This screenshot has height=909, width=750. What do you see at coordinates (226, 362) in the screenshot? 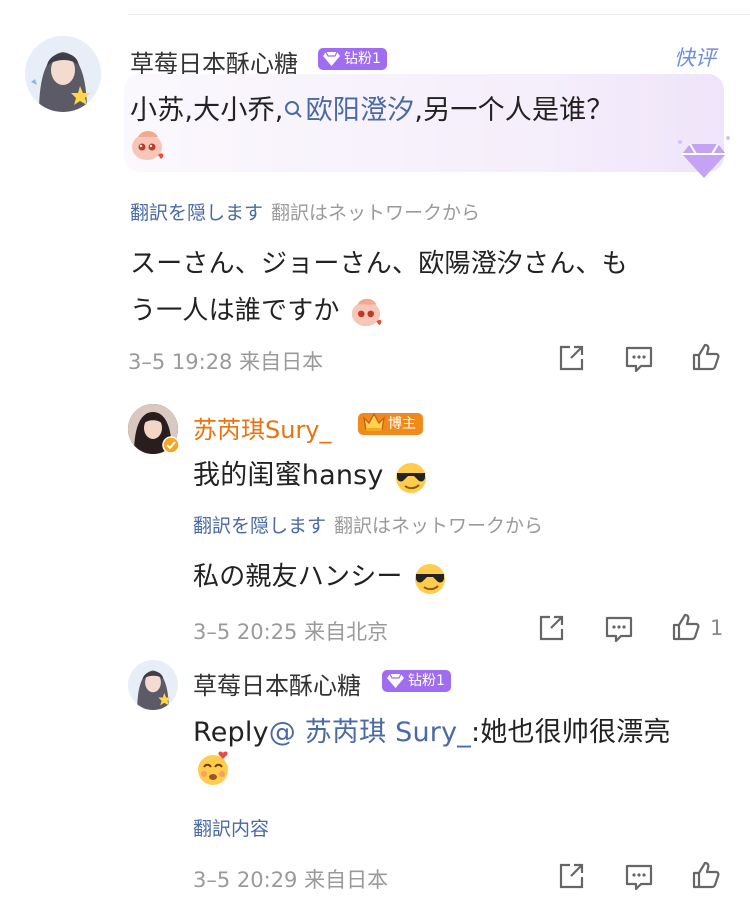
I see `timestamp: 3–5 19:28 来自日本` at bounding box center [226, 362].